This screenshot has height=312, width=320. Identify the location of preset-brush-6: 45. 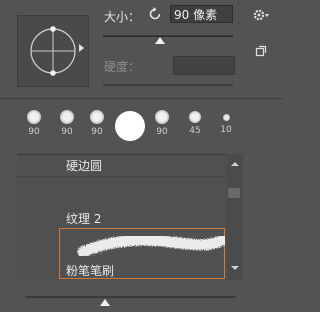
(195, 121).